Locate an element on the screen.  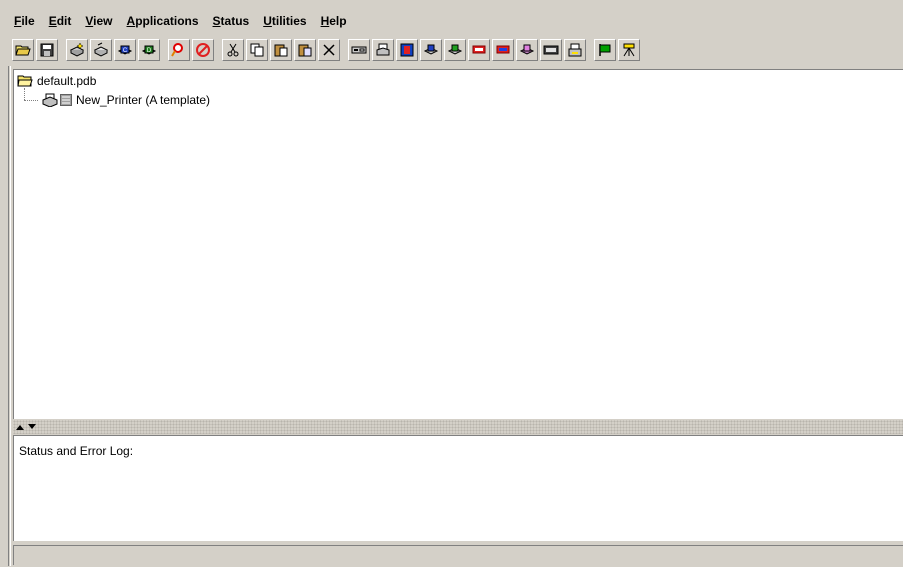
tree-connector-vertical is located at coordinates (24, 94).